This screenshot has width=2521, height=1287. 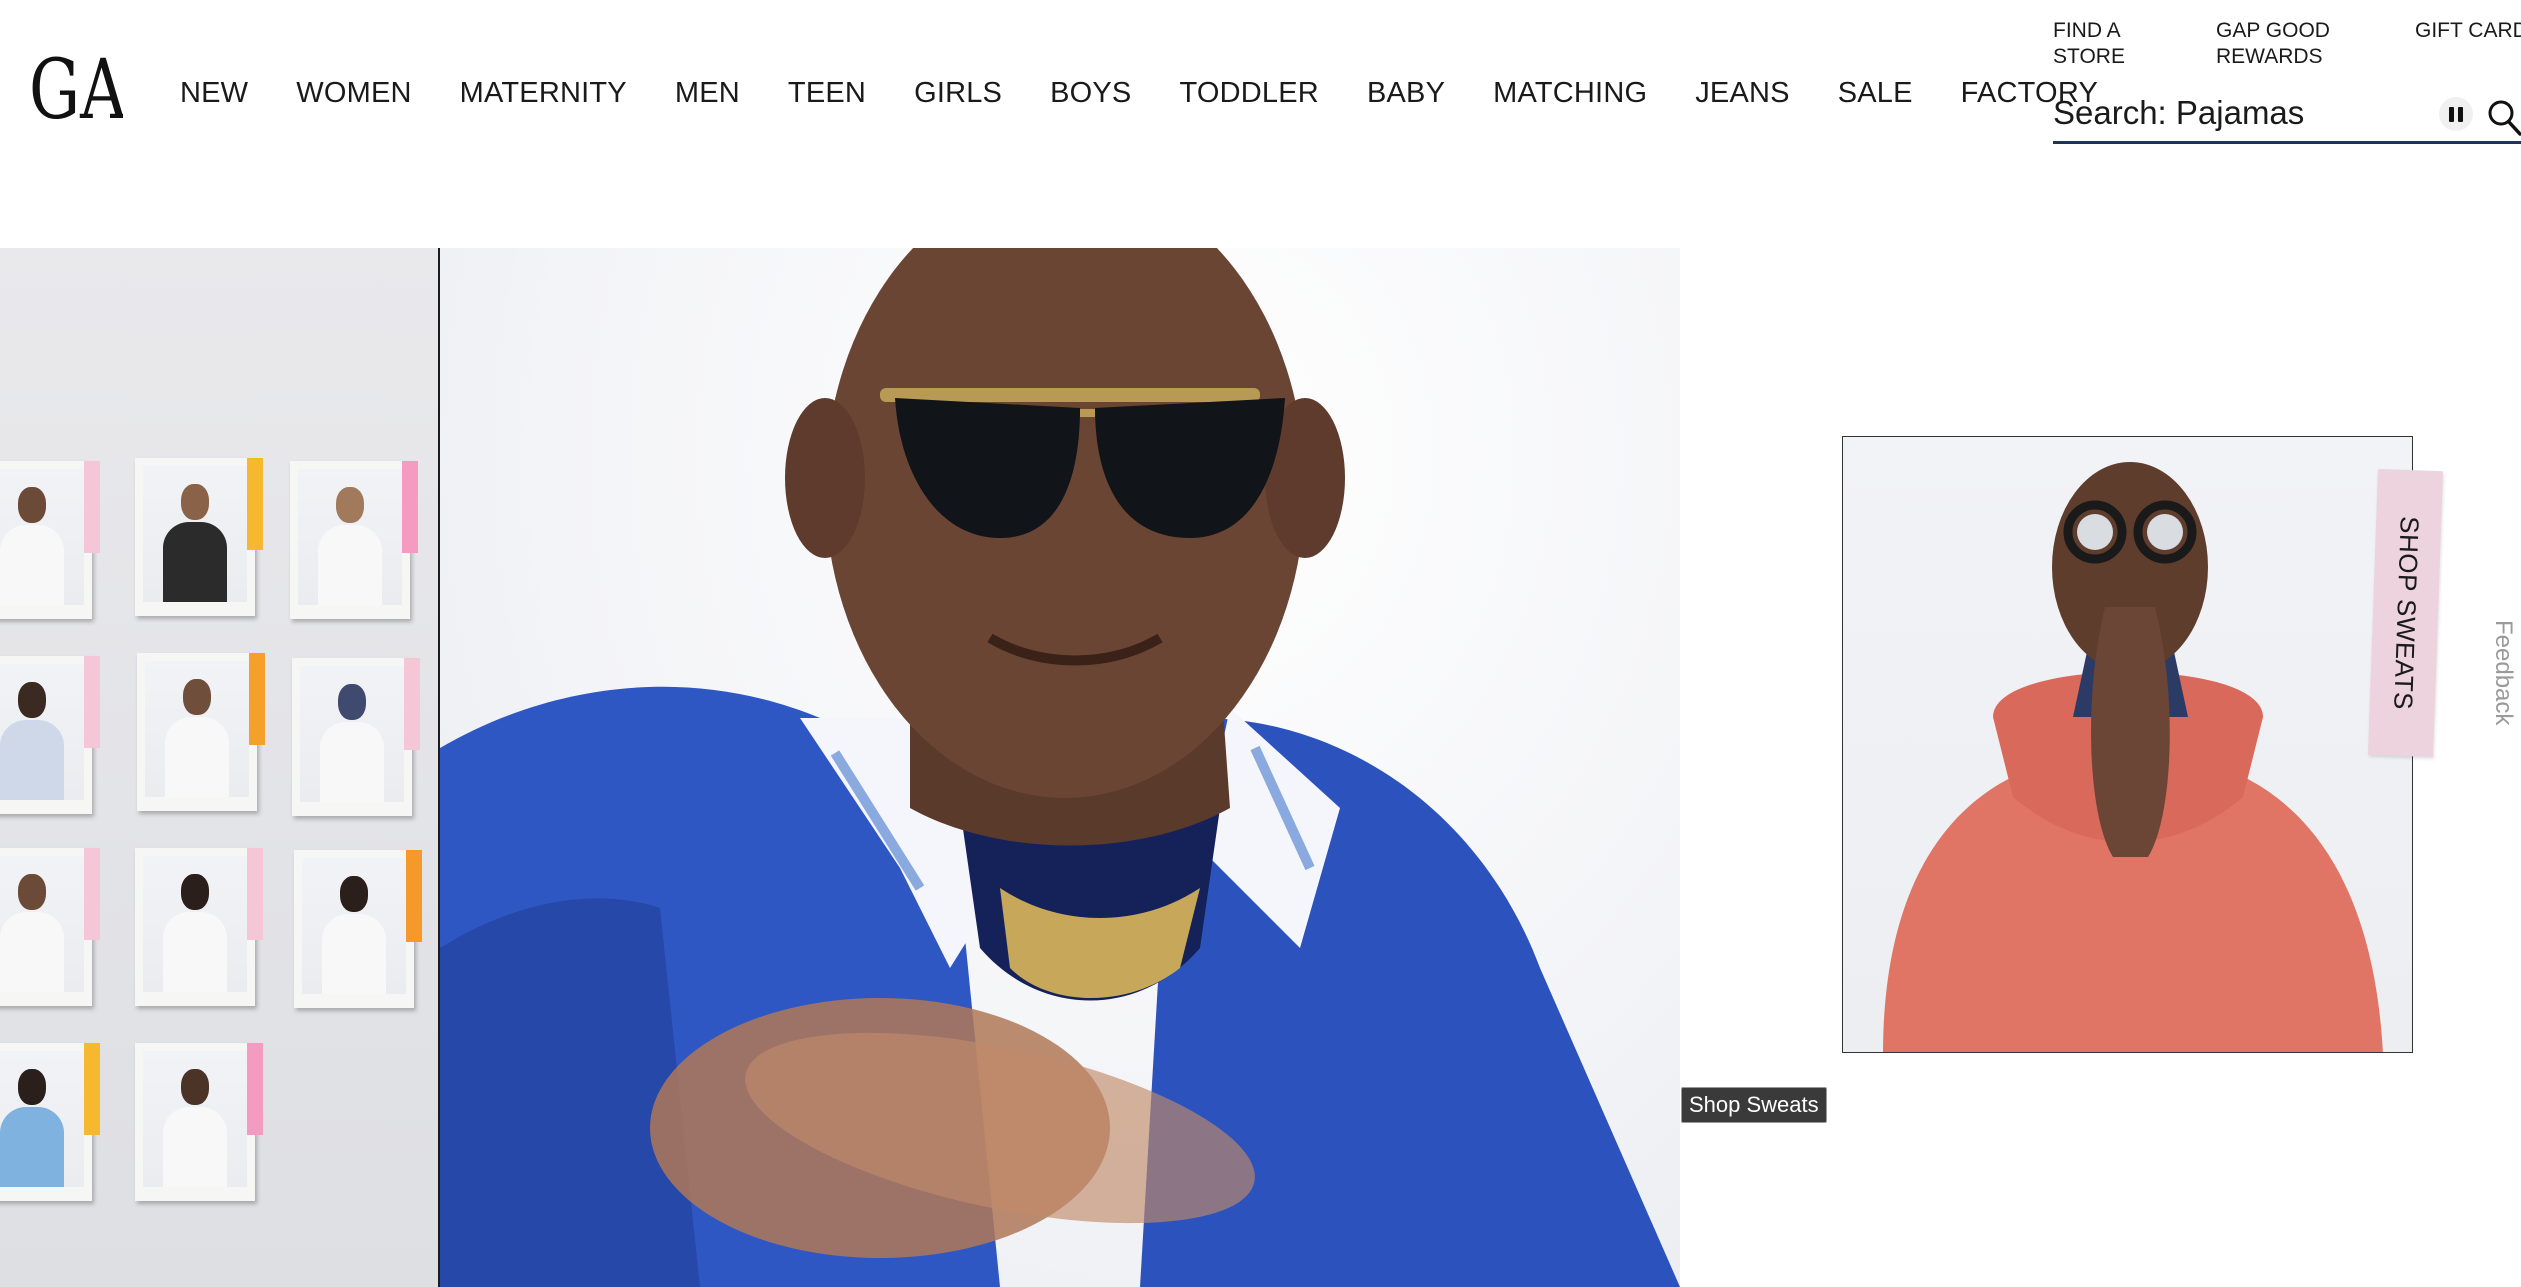 I want to click on promo-portrait-illustration, so click(x=2133, y=757).